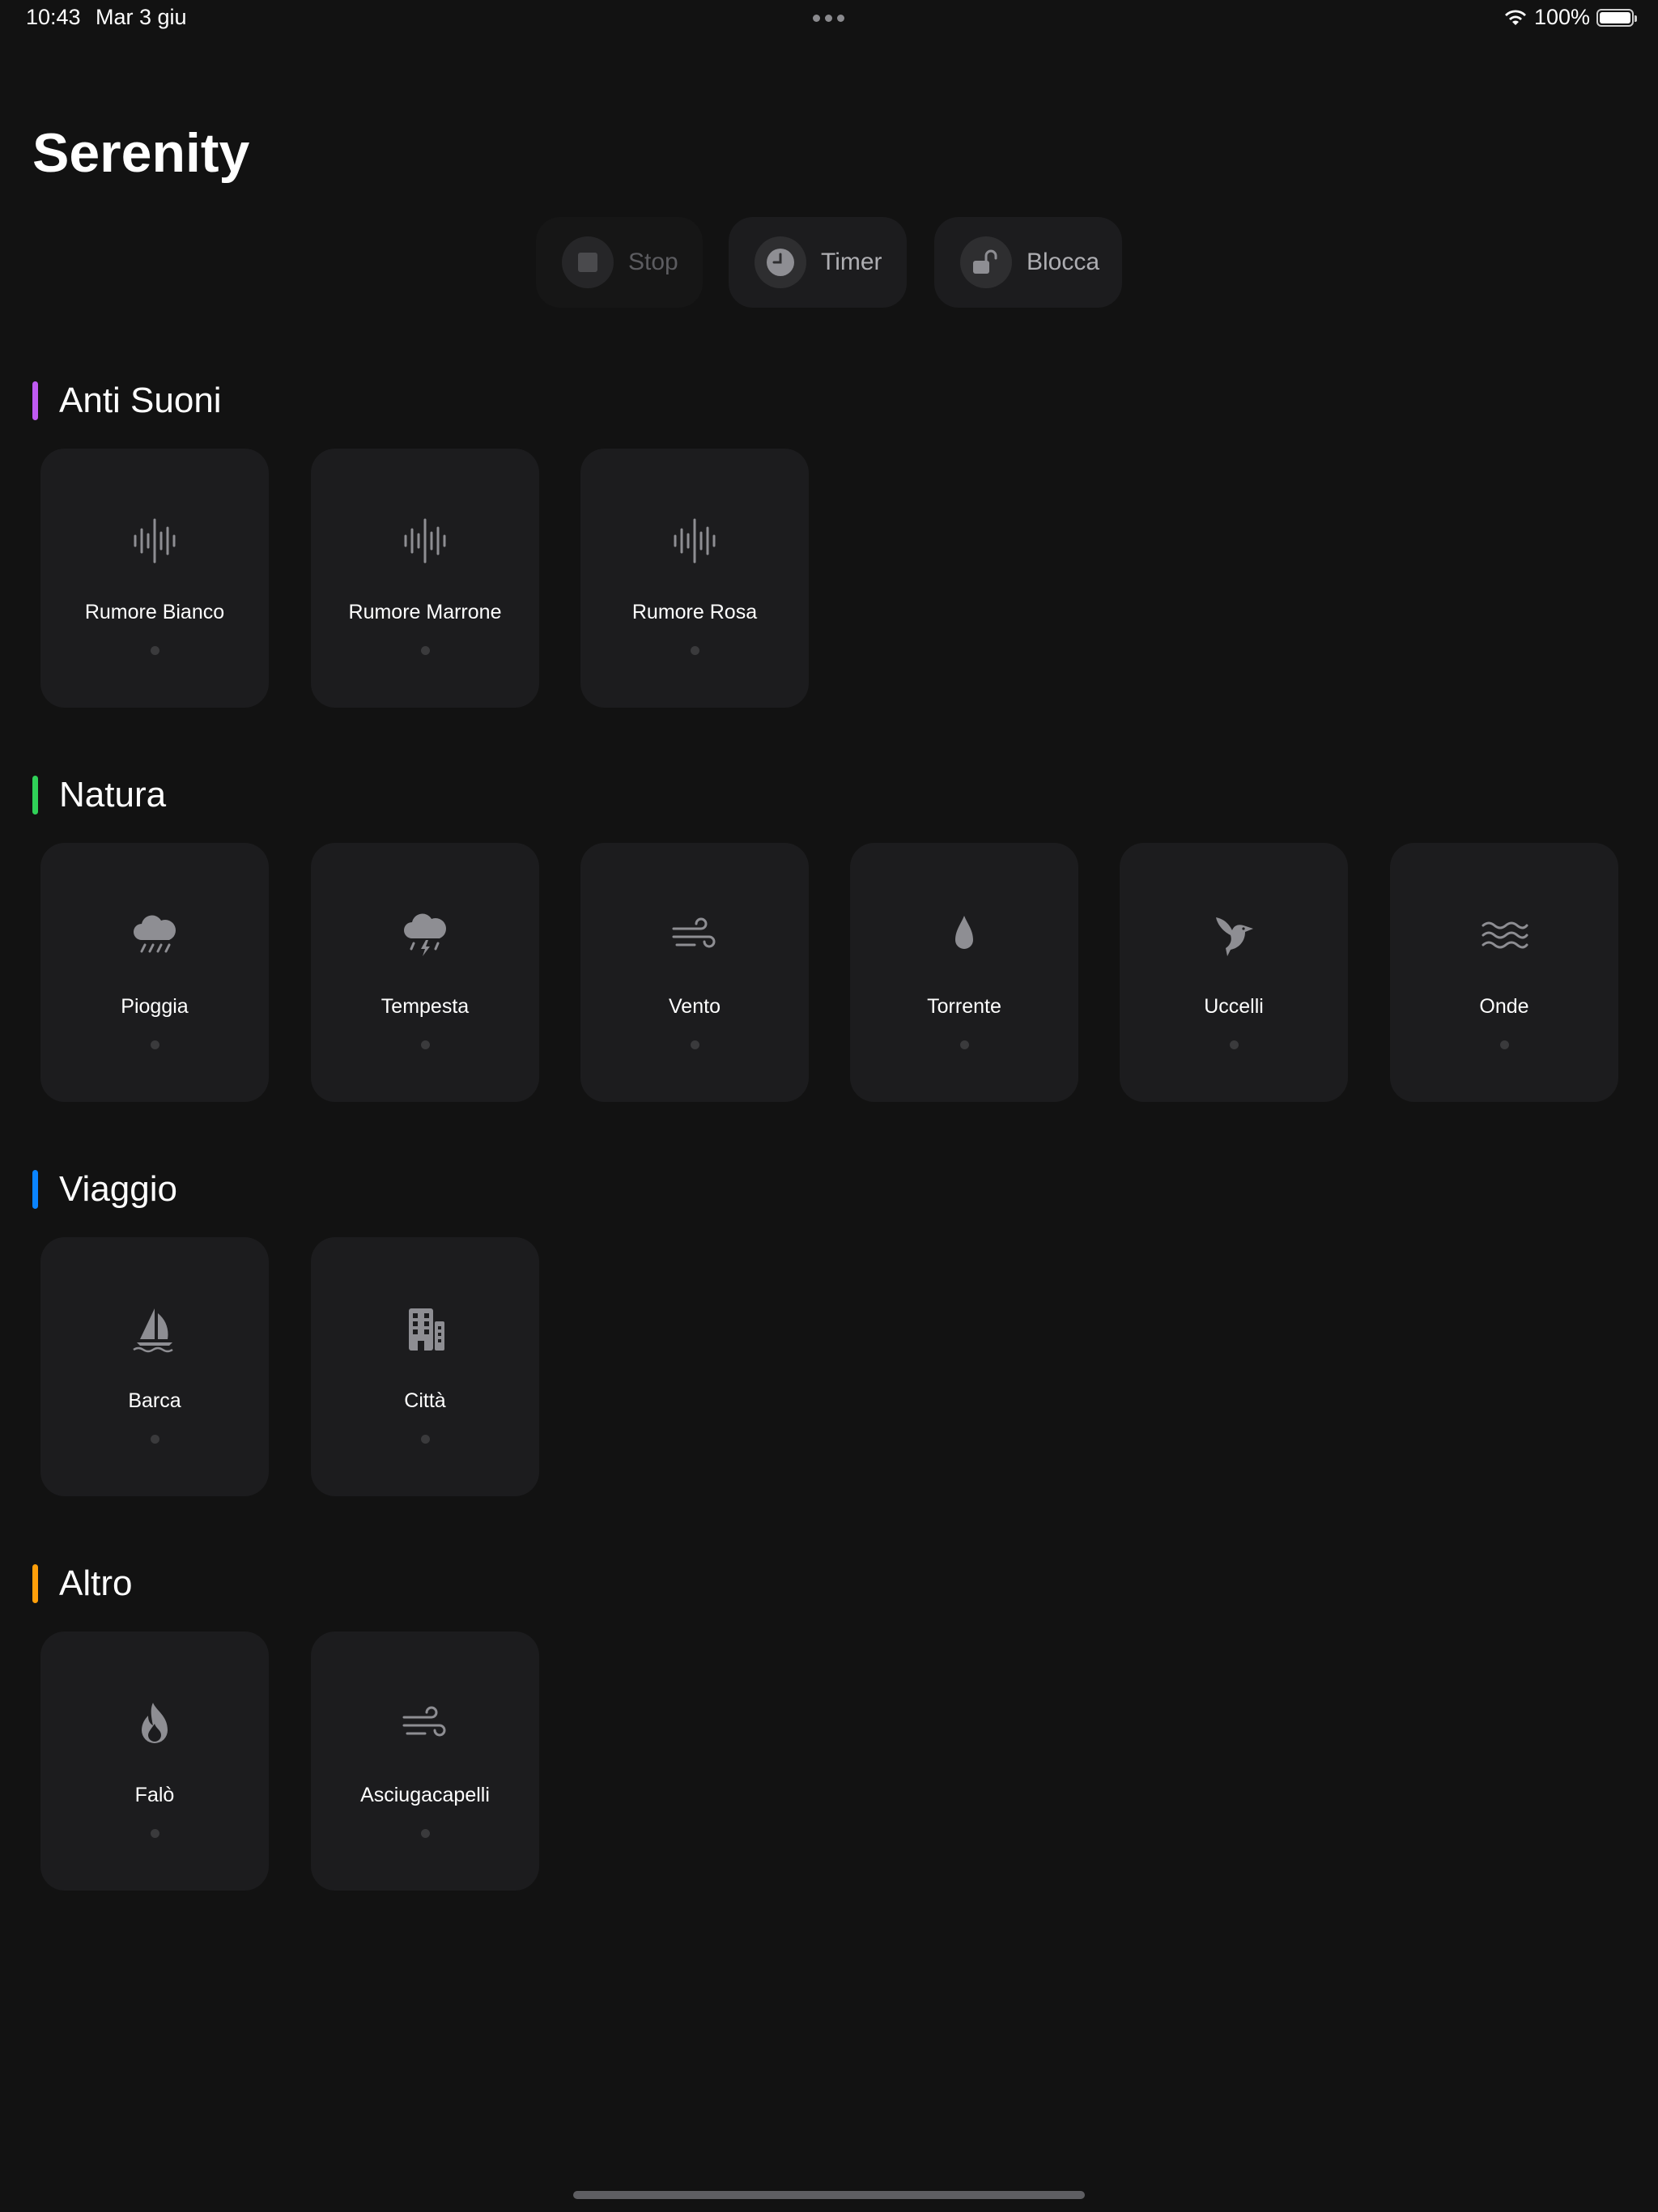 The image size is (1658, 2212). I want to click on sound-tile-rumore-bianco: Rumore Bianco, so click(154, 578).